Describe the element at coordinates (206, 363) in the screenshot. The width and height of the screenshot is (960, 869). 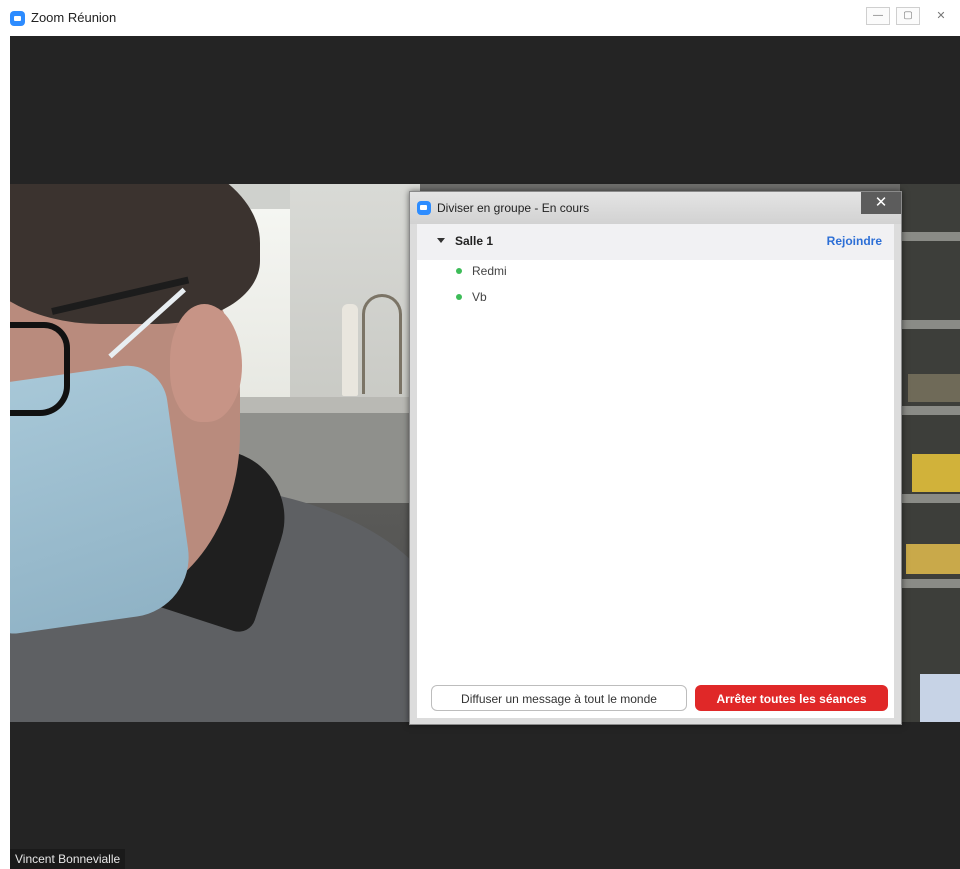
I see `person-ear` at that location.